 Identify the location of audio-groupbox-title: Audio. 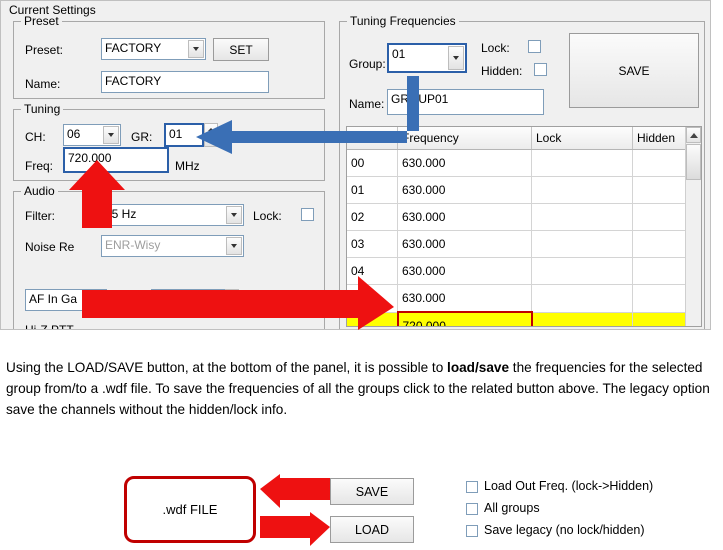
(39, 191).